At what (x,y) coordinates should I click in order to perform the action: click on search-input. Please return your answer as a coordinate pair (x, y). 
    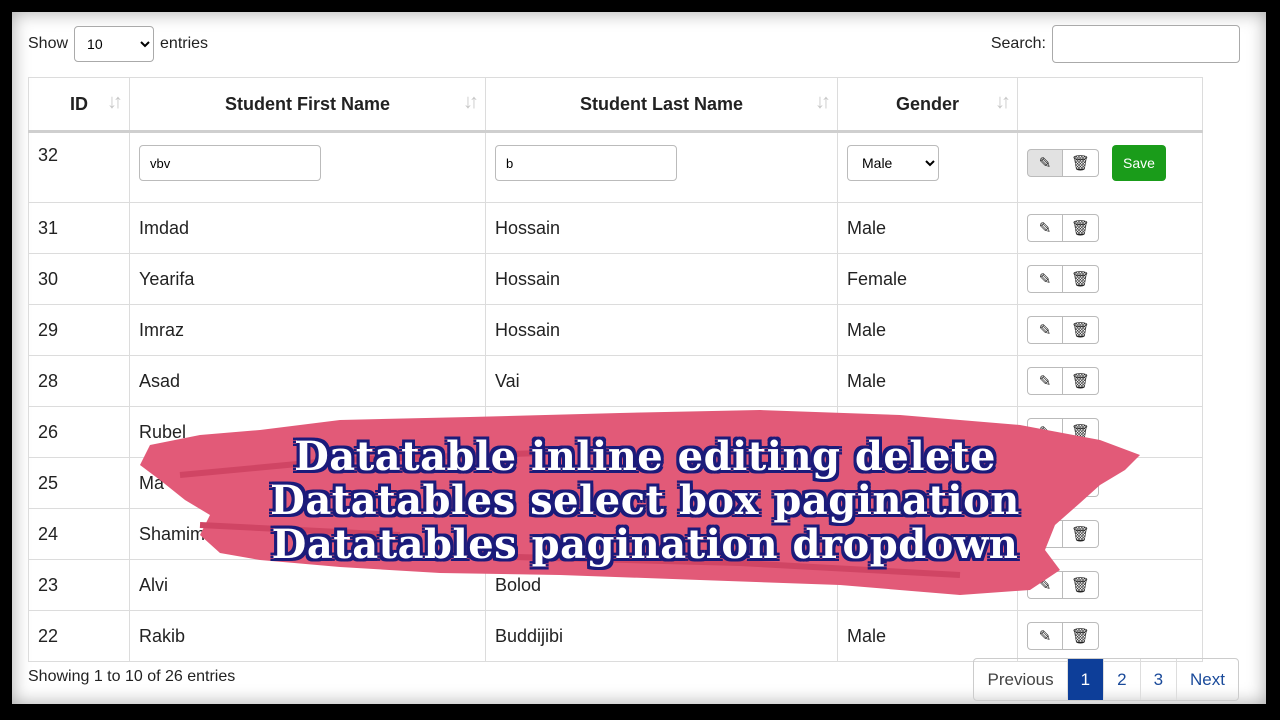
    Looking at the image, I should click on (1146, 44).